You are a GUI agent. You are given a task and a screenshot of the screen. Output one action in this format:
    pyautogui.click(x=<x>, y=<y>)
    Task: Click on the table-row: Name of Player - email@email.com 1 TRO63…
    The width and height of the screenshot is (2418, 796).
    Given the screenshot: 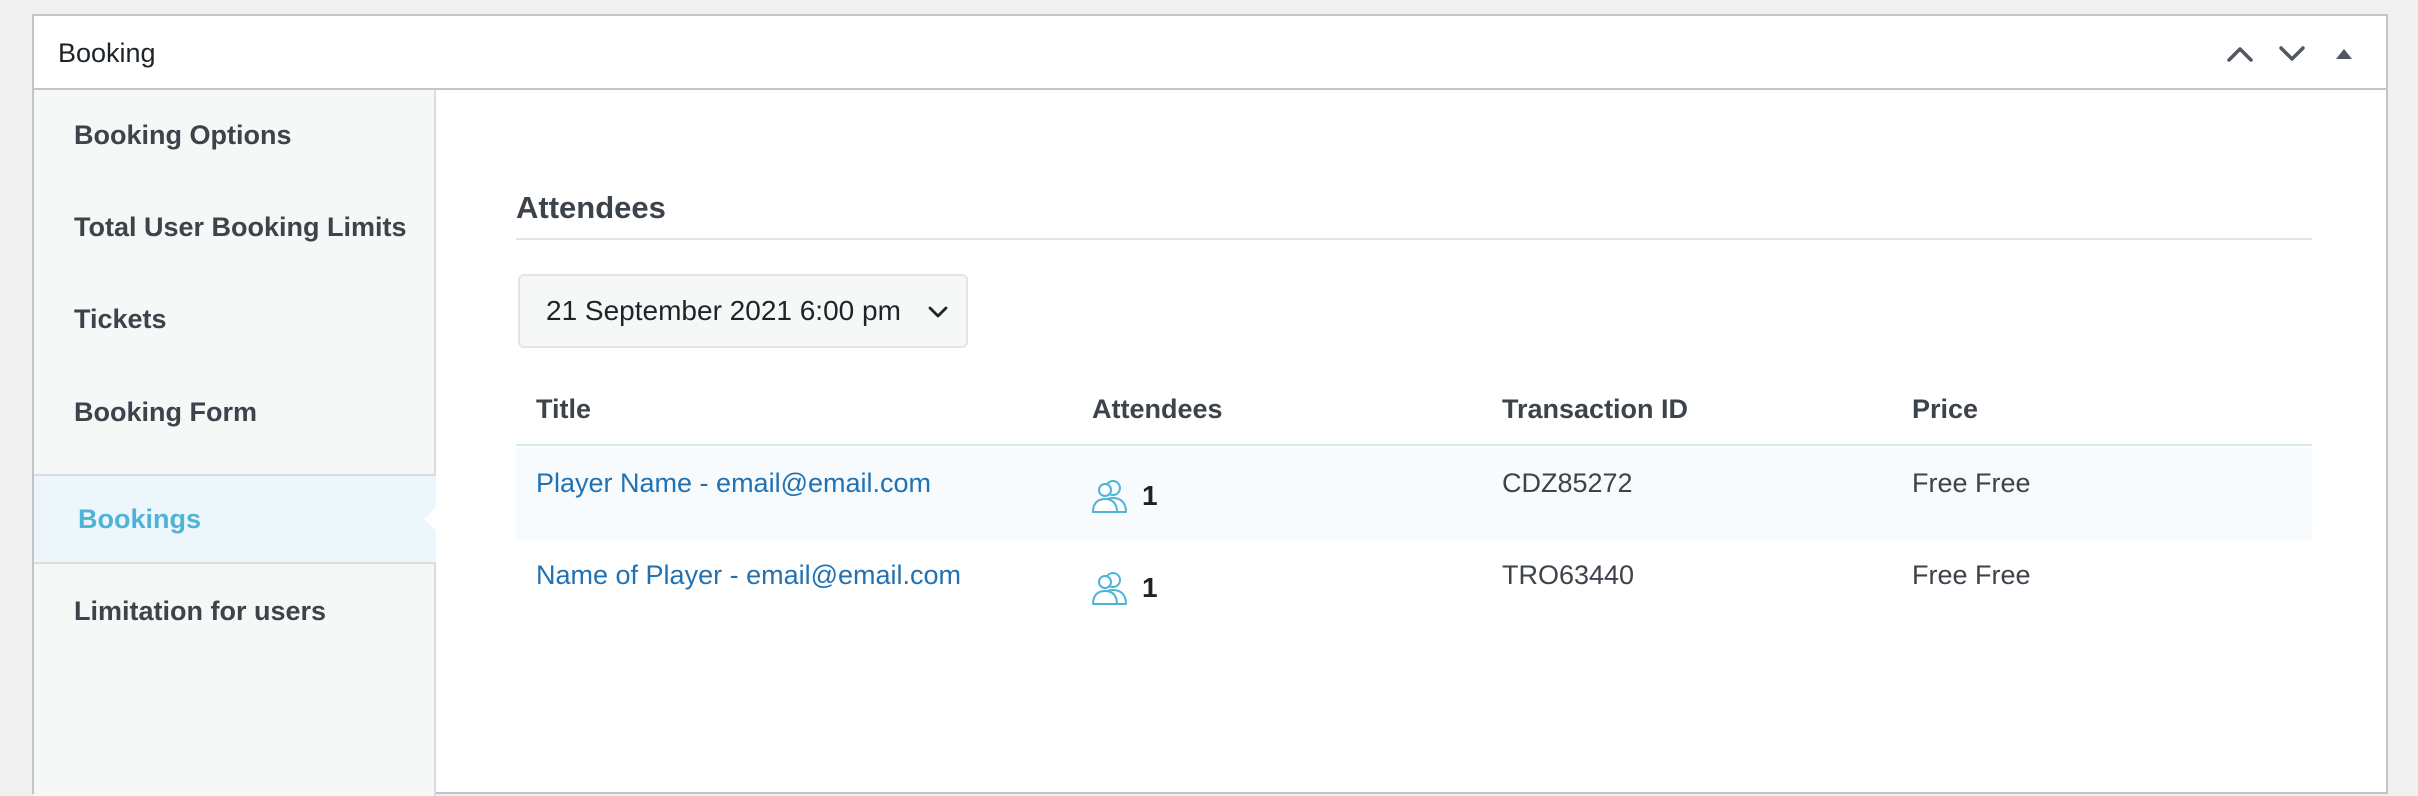 What is the action you would take?
    pyautogui.click(x=1414, y=586)
    